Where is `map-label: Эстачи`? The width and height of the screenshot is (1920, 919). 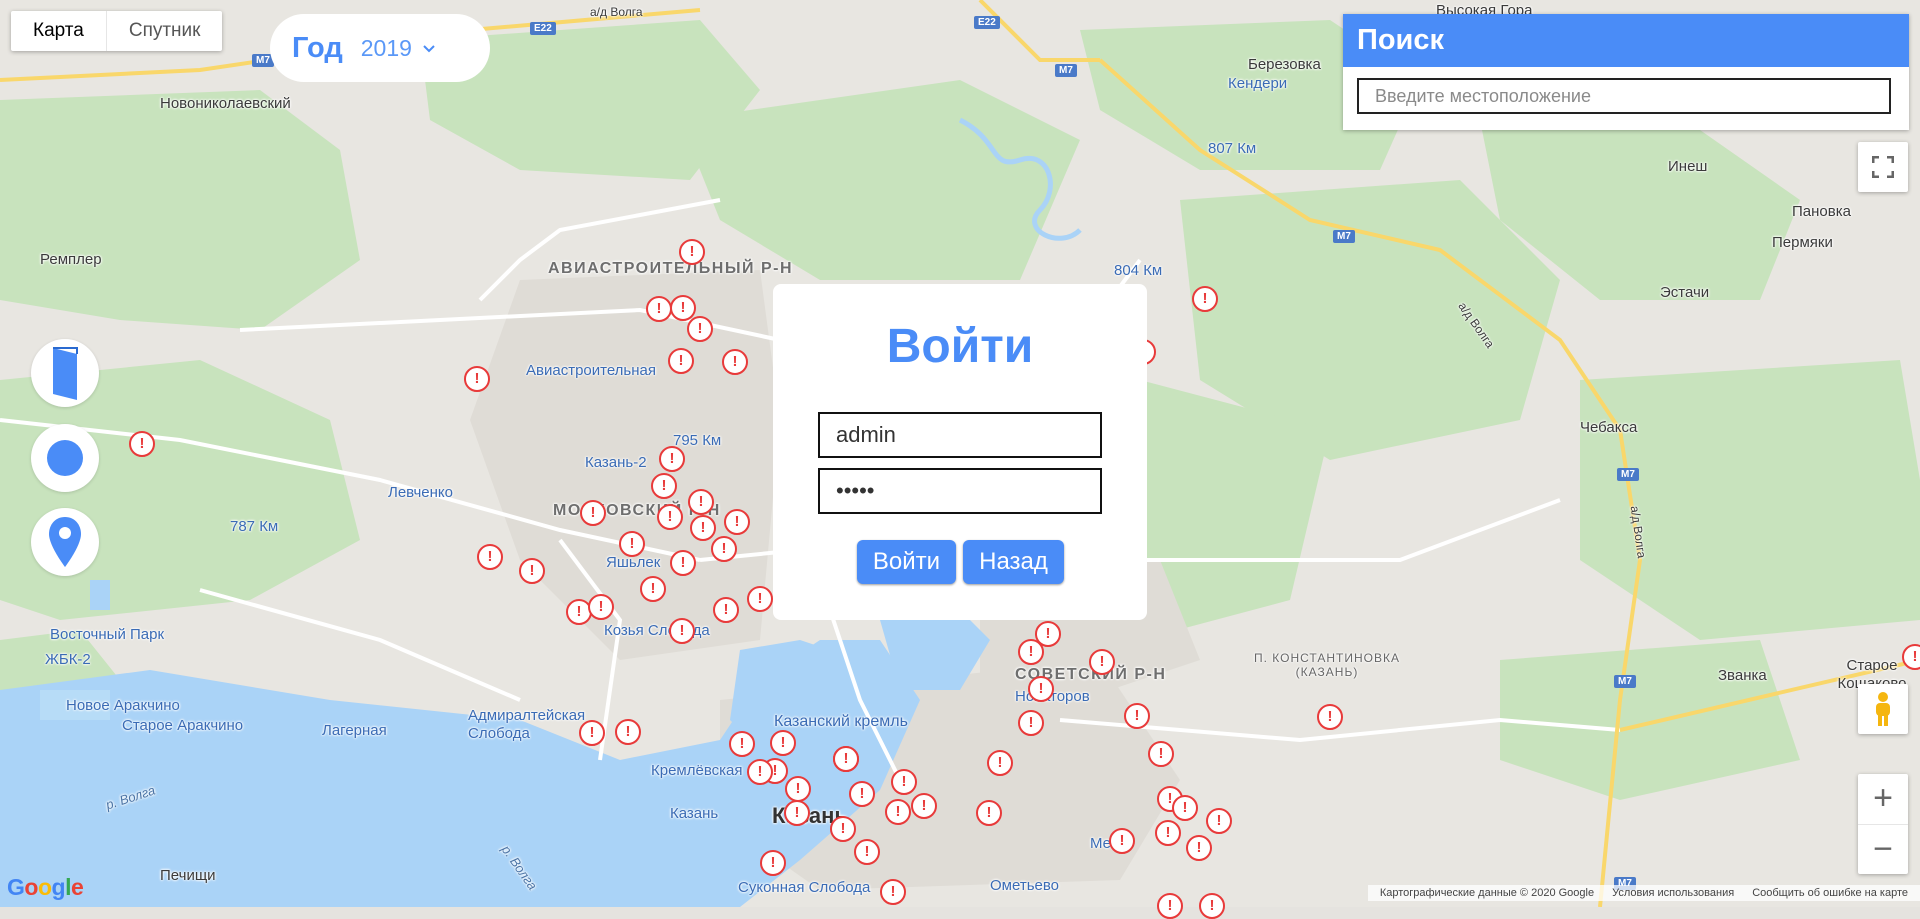 map-label: Эстачи is located at coordinates (1685, 292).